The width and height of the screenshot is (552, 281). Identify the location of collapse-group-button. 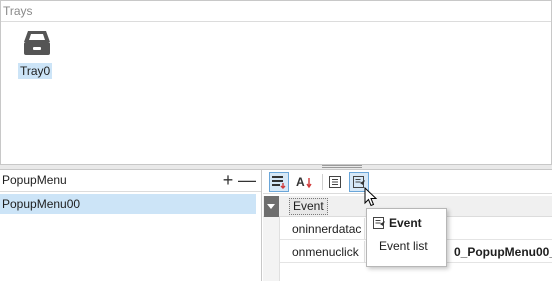
(271, 206).